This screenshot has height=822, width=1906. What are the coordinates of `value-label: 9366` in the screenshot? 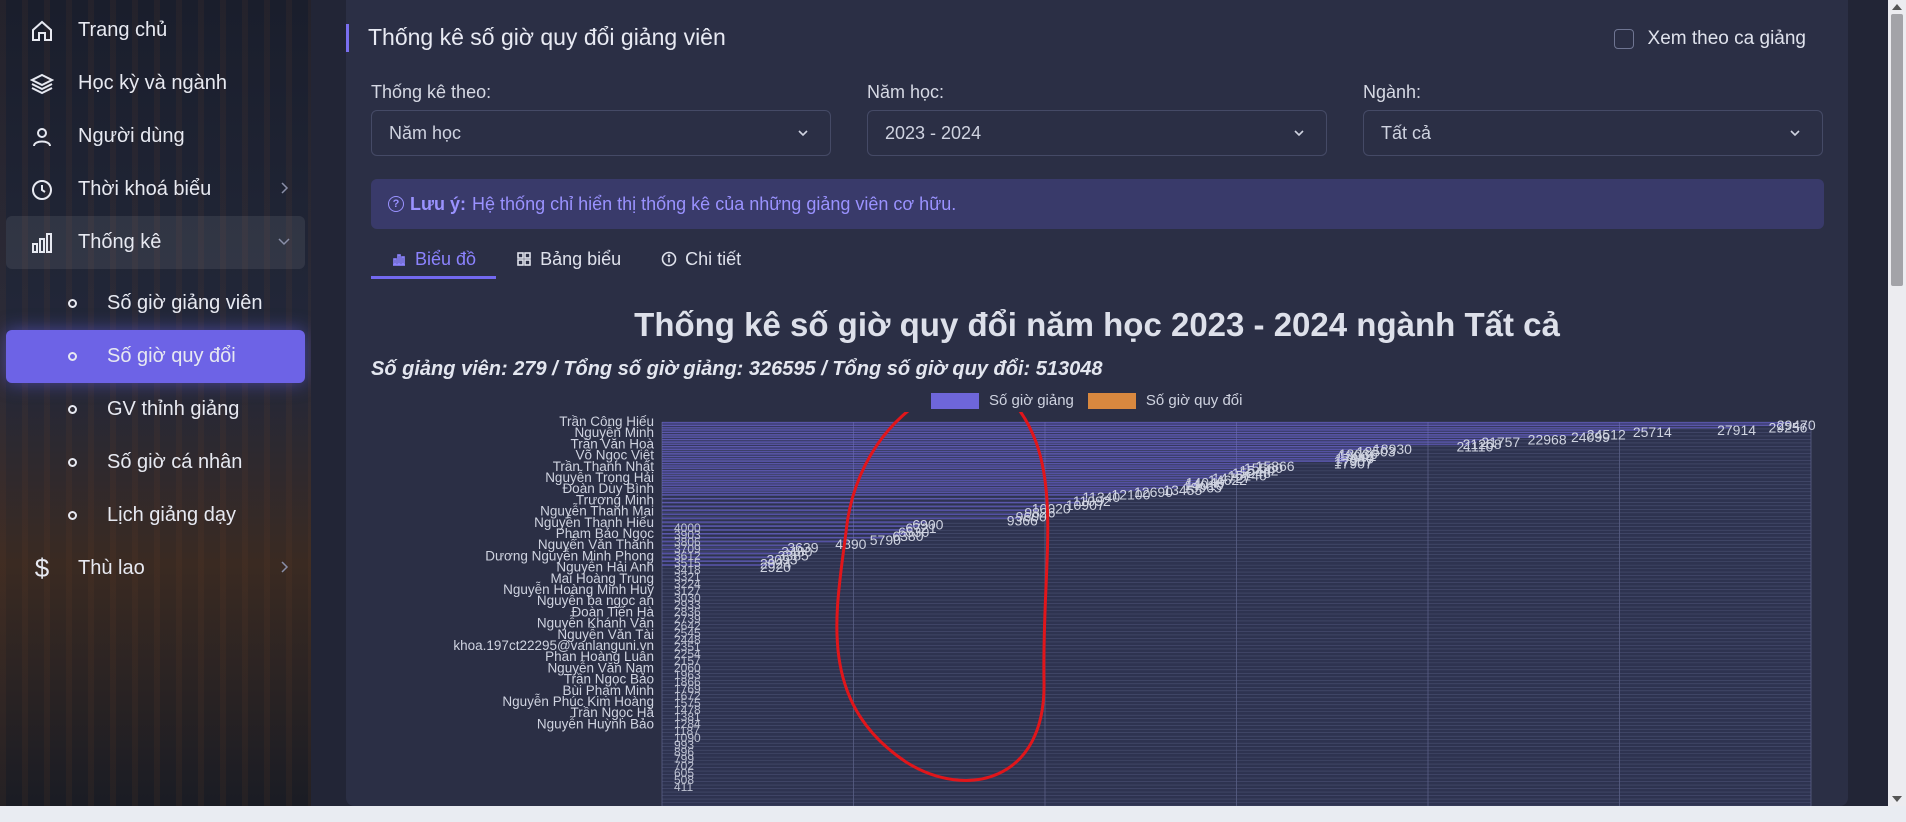 It's located at (1022, 520).